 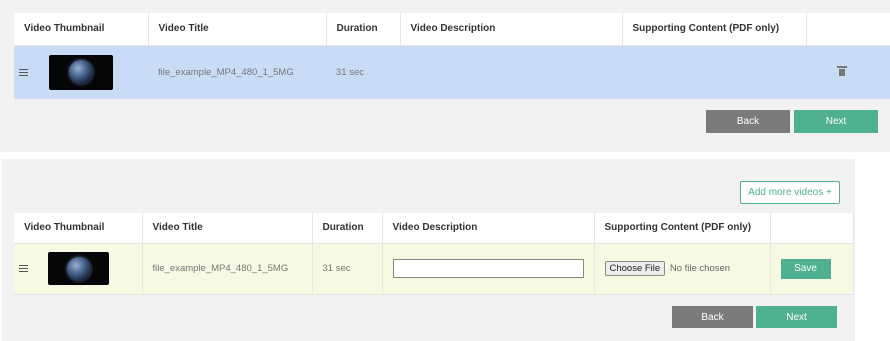 I want to click on actions-cell, so click(x=848, y=72).